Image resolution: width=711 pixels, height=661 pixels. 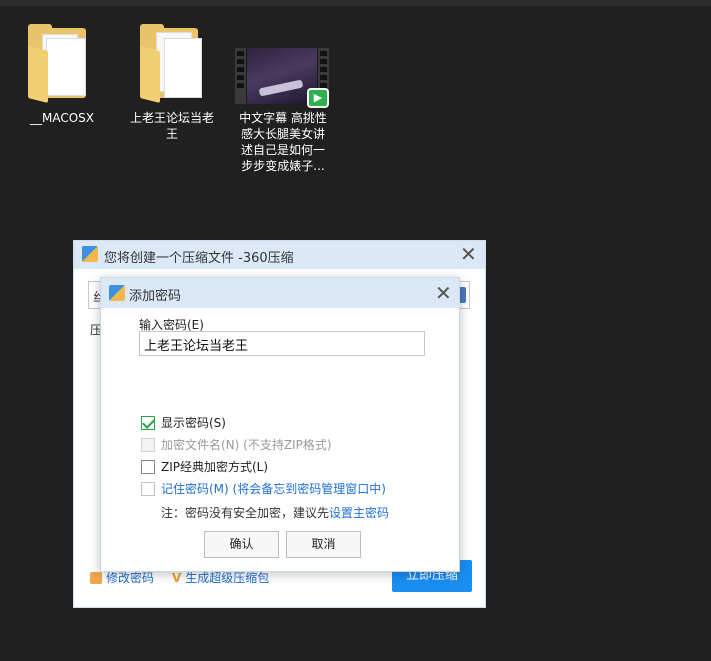 What do you see at coordinates (236, 444) in the screenshot?
I see `encrypt-filename-checkbox: 加密文件名(N) (不支持ZIP格式)` at bounding box center [236, 444].